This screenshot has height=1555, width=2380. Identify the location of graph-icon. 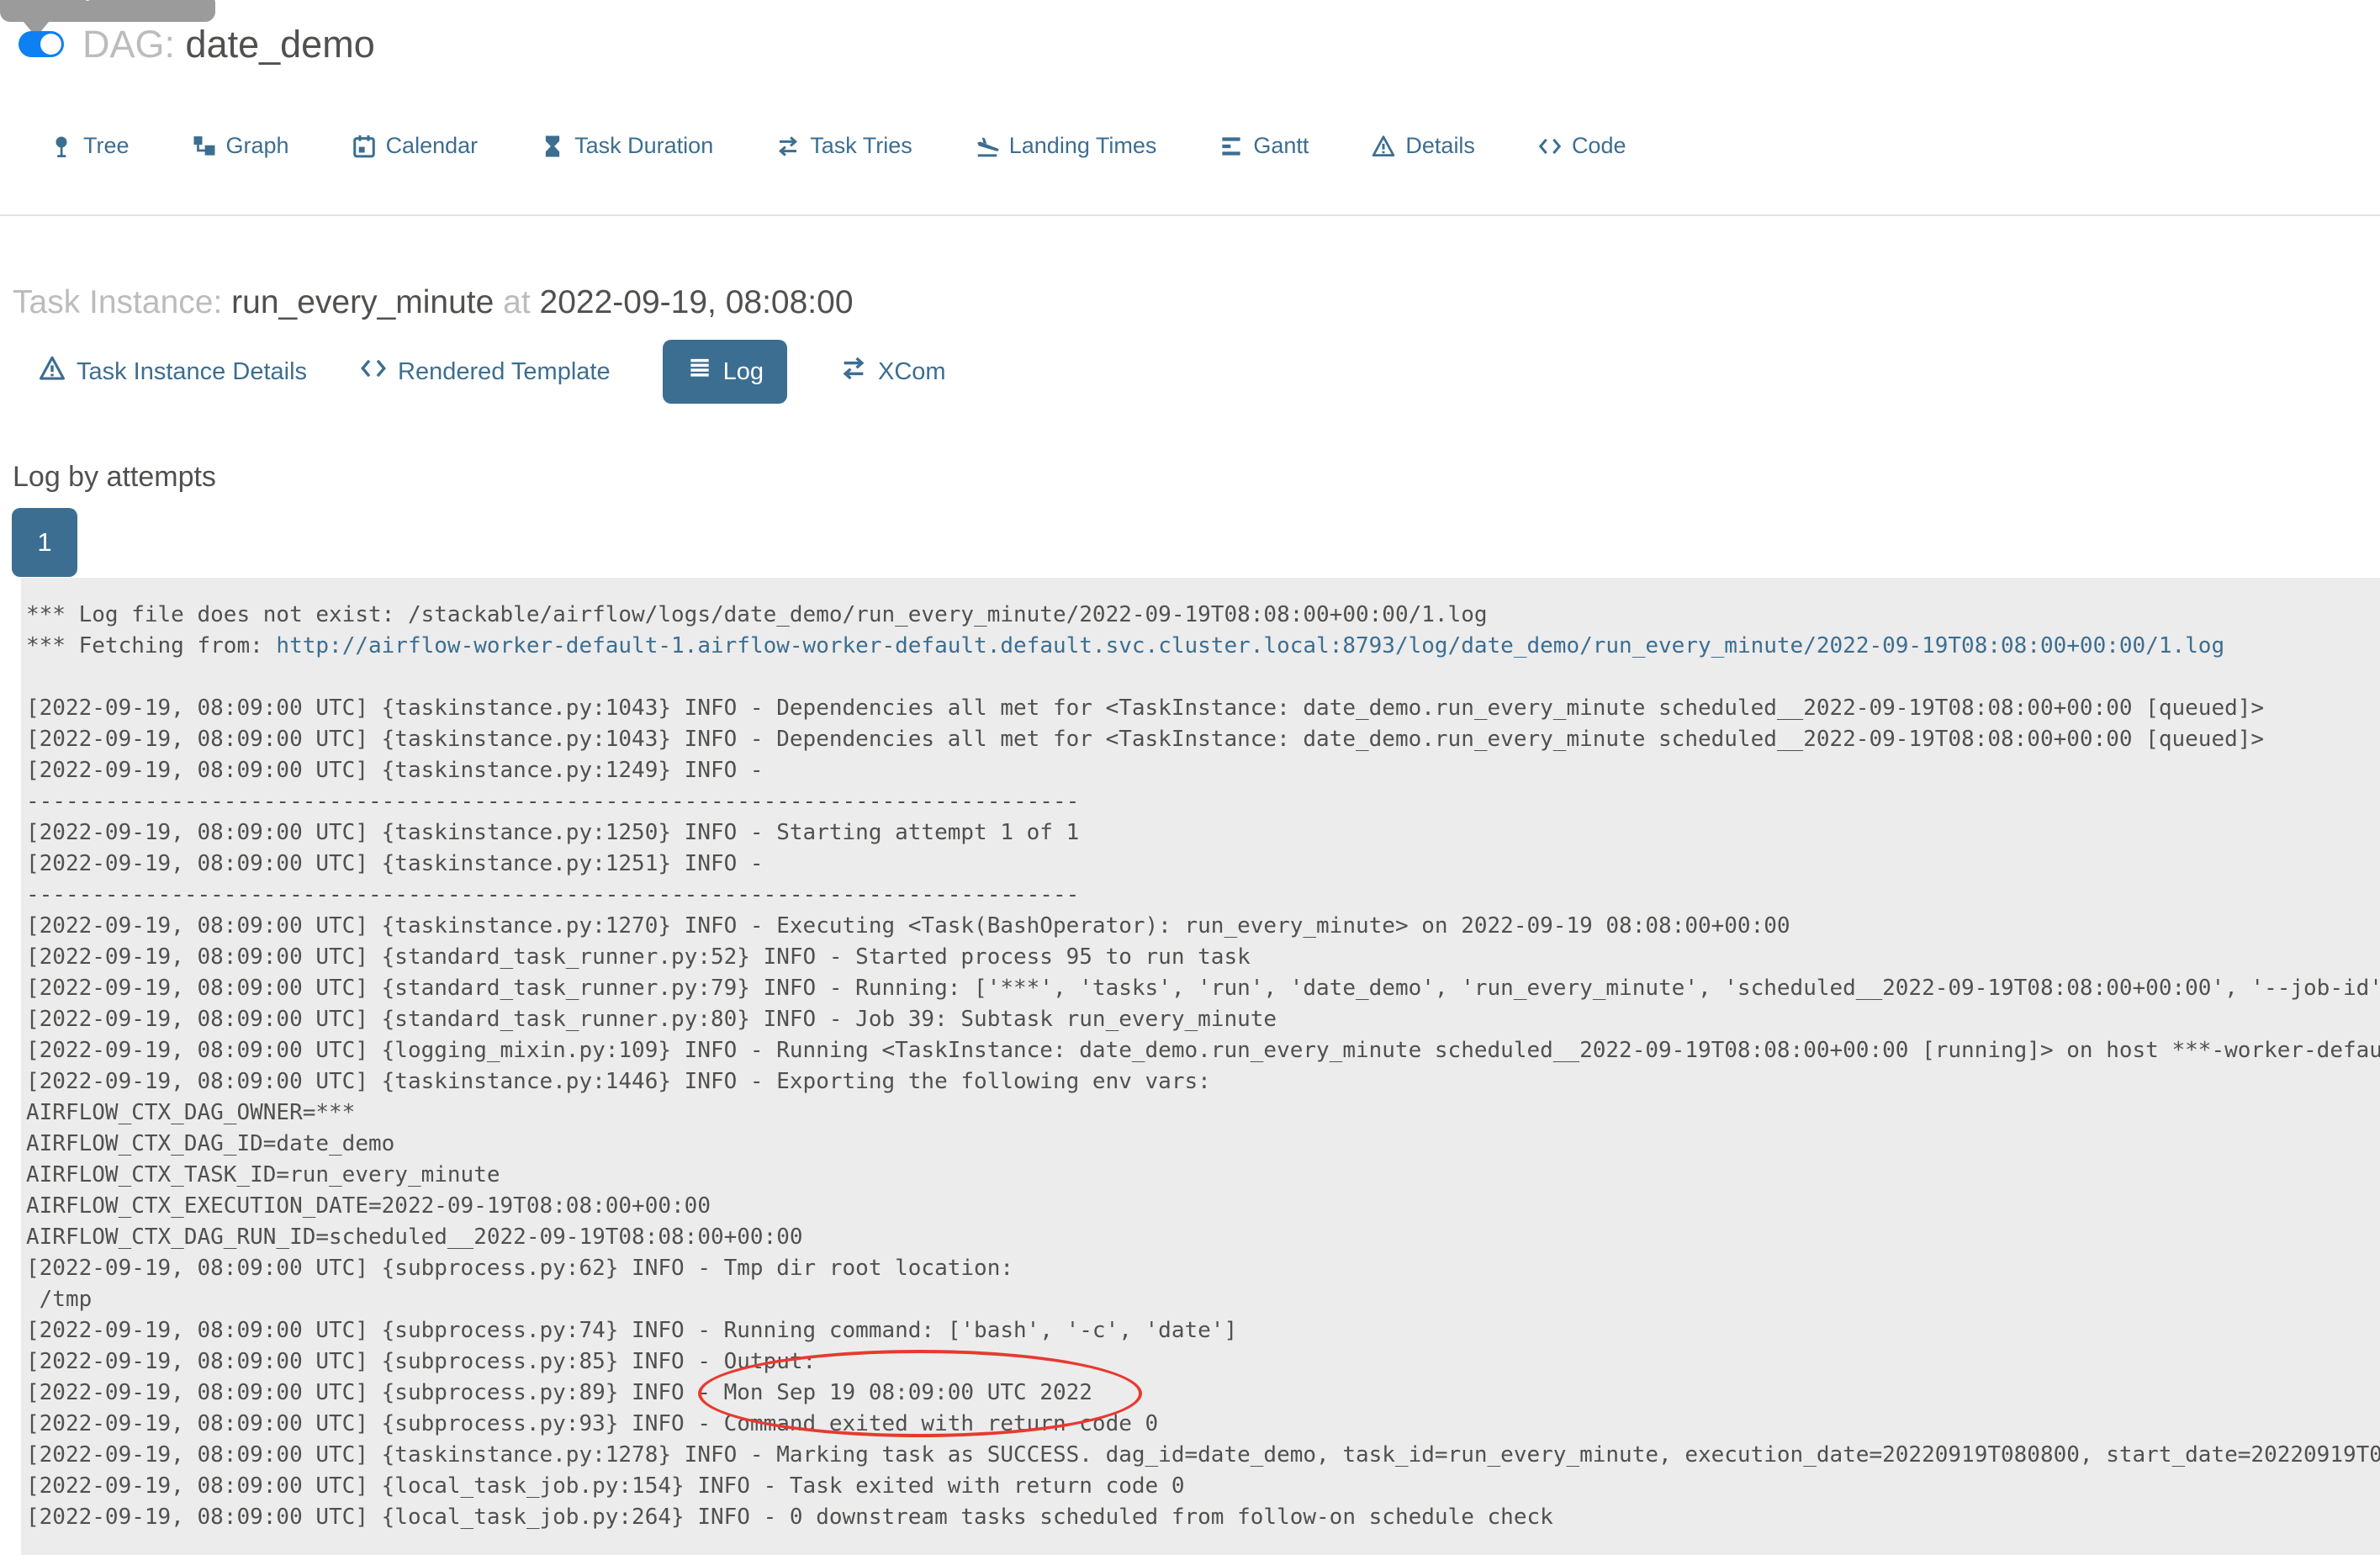
(204, 146).